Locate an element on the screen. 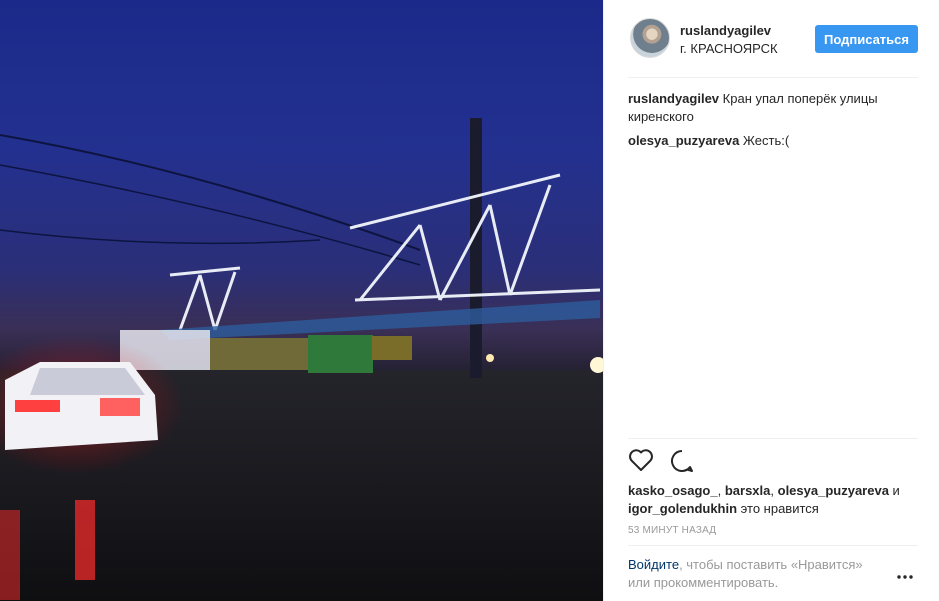 This screenshot has height=601, width=939. action-bar is located at coordinates (773, 462).